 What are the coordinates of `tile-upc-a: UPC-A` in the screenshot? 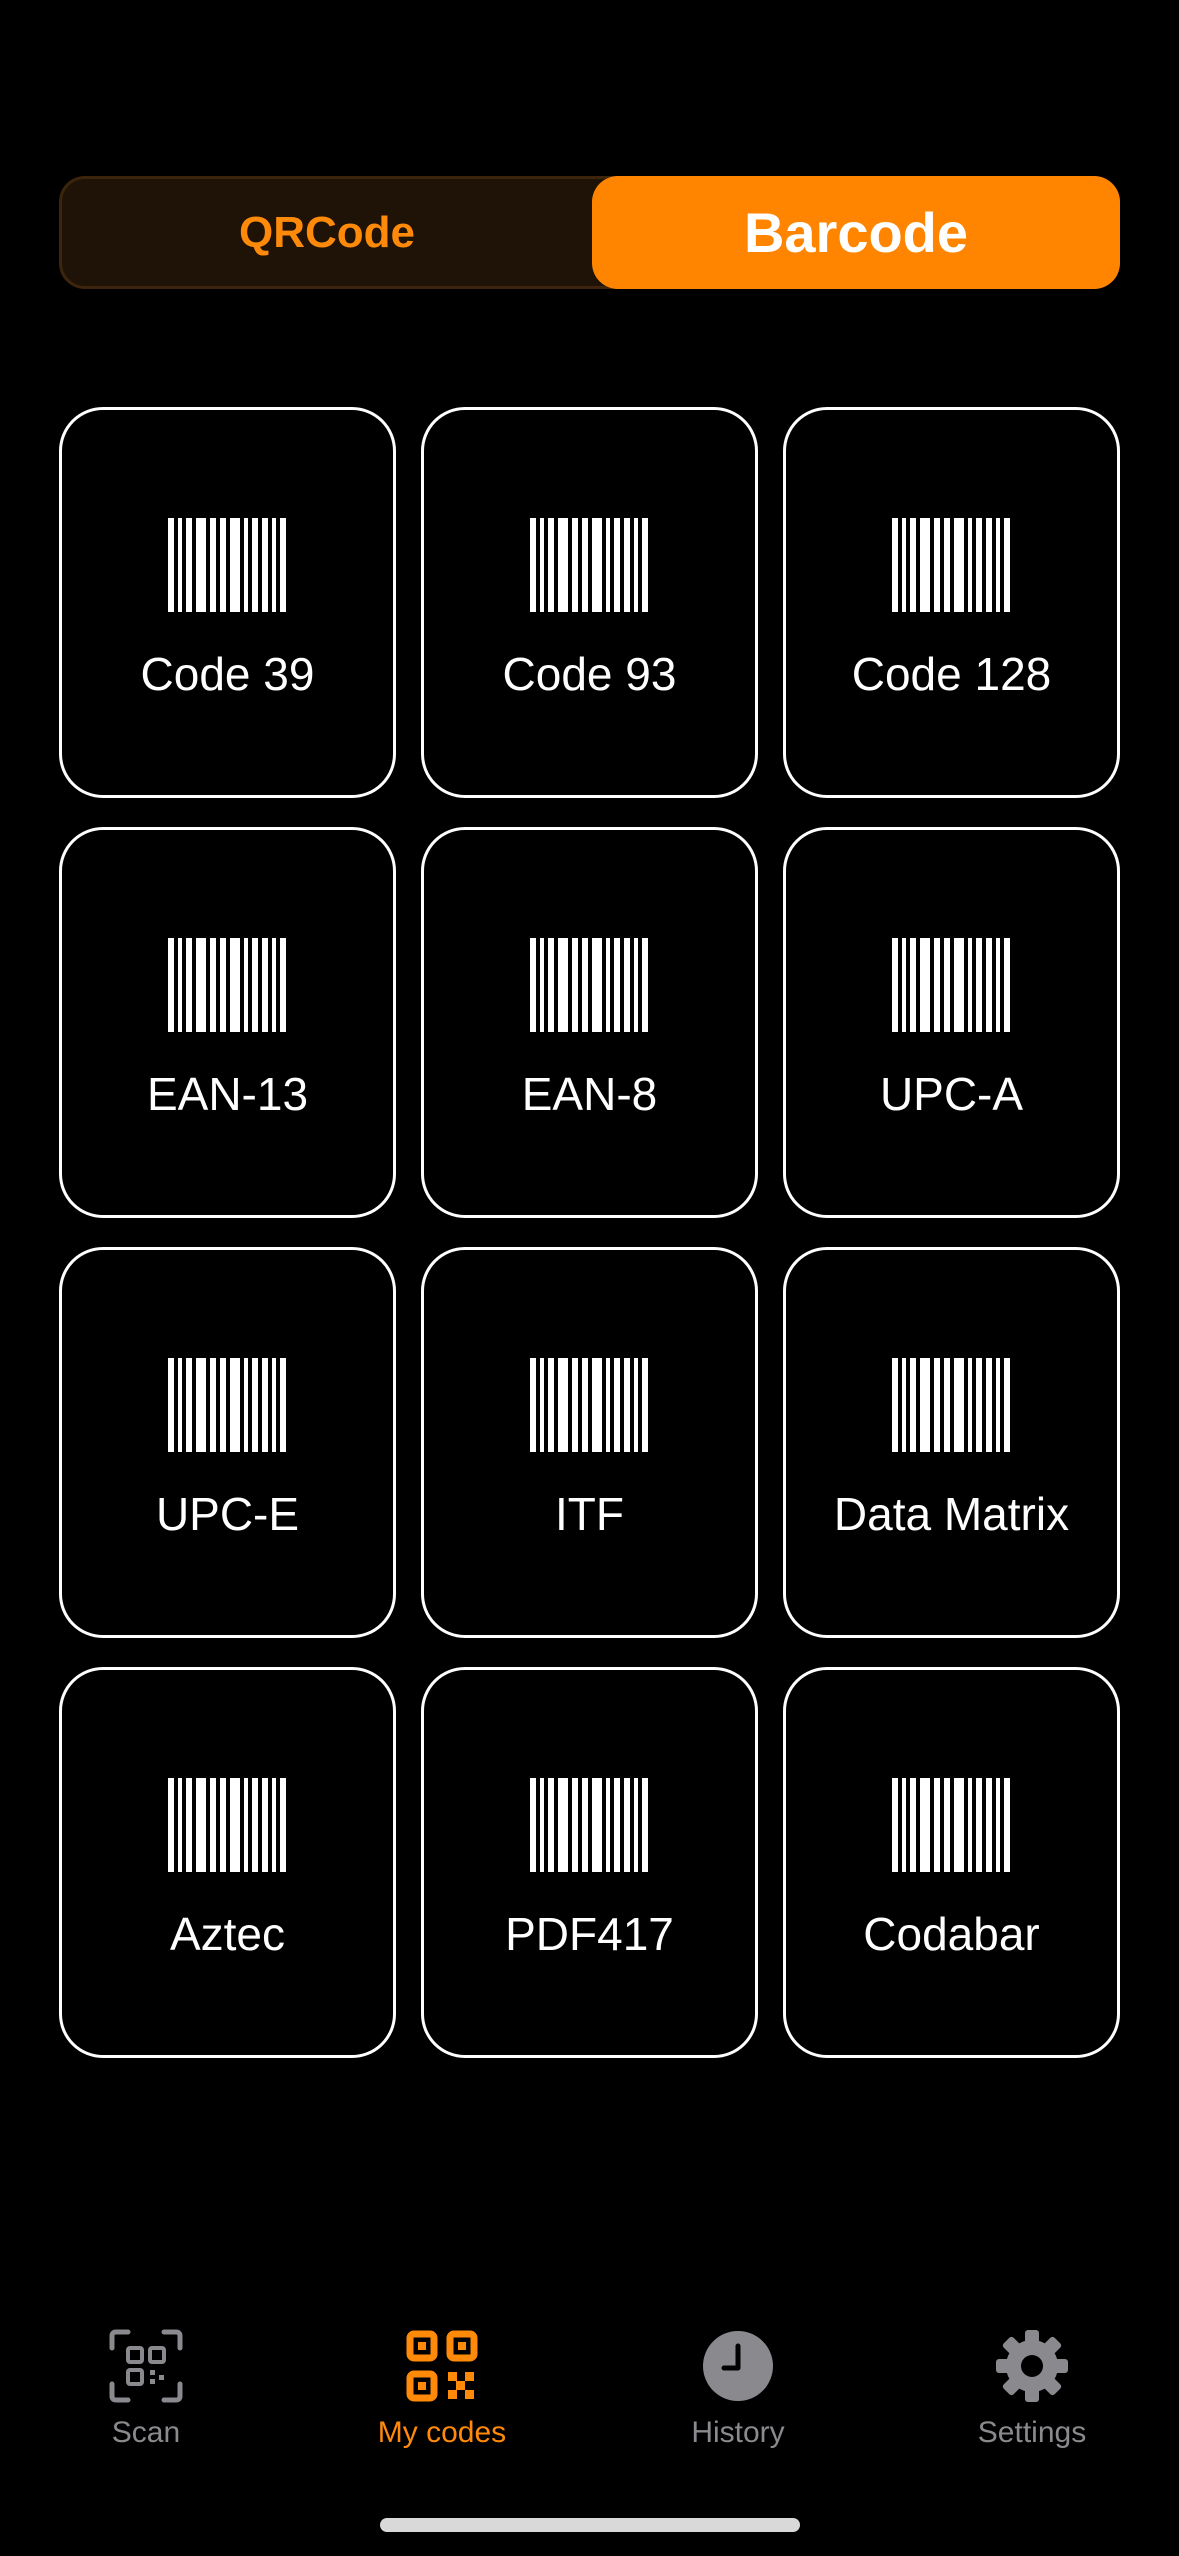 It's located at (951, 1022).